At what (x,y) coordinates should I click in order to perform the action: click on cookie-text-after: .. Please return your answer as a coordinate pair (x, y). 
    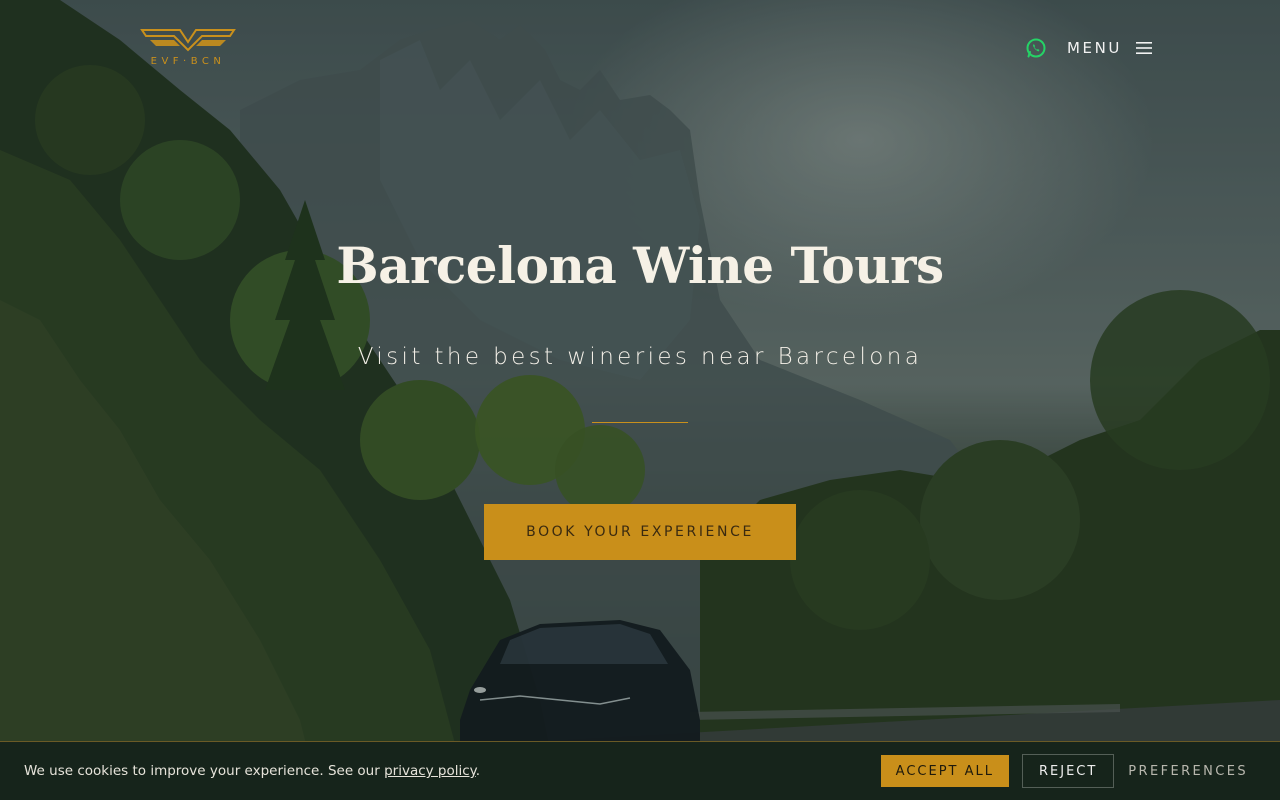
    Looking at the image, I should click on (478, 771).